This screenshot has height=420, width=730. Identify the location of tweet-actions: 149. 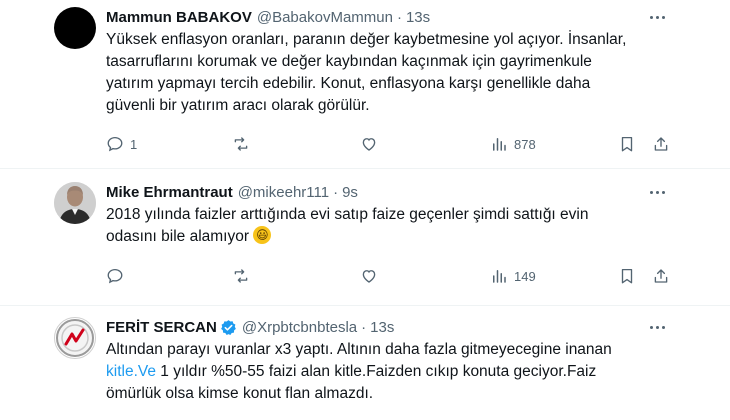
(391, 276).